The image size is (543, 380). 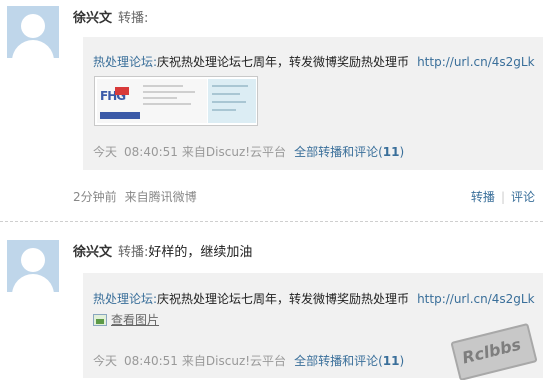 I want to click on comment-button: 评论, so click(x=523, y=197).